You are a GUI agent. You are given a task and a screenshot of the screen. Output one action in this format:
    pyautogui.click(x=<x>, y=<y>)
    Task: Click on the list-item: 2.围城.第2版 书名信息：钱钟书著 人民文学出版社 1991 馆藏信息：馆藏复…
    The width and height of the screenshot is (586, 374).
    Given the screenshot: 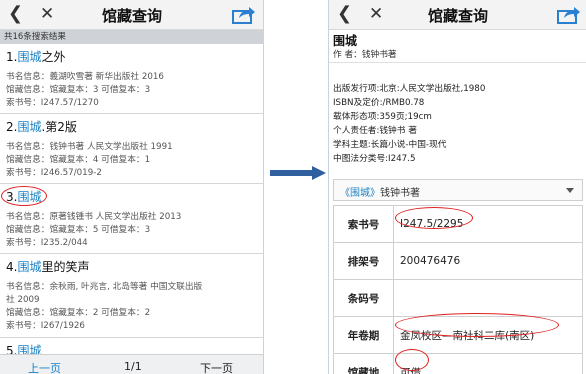 What is the action you would take?
    pyautogui.click(x=131, y=149)
    